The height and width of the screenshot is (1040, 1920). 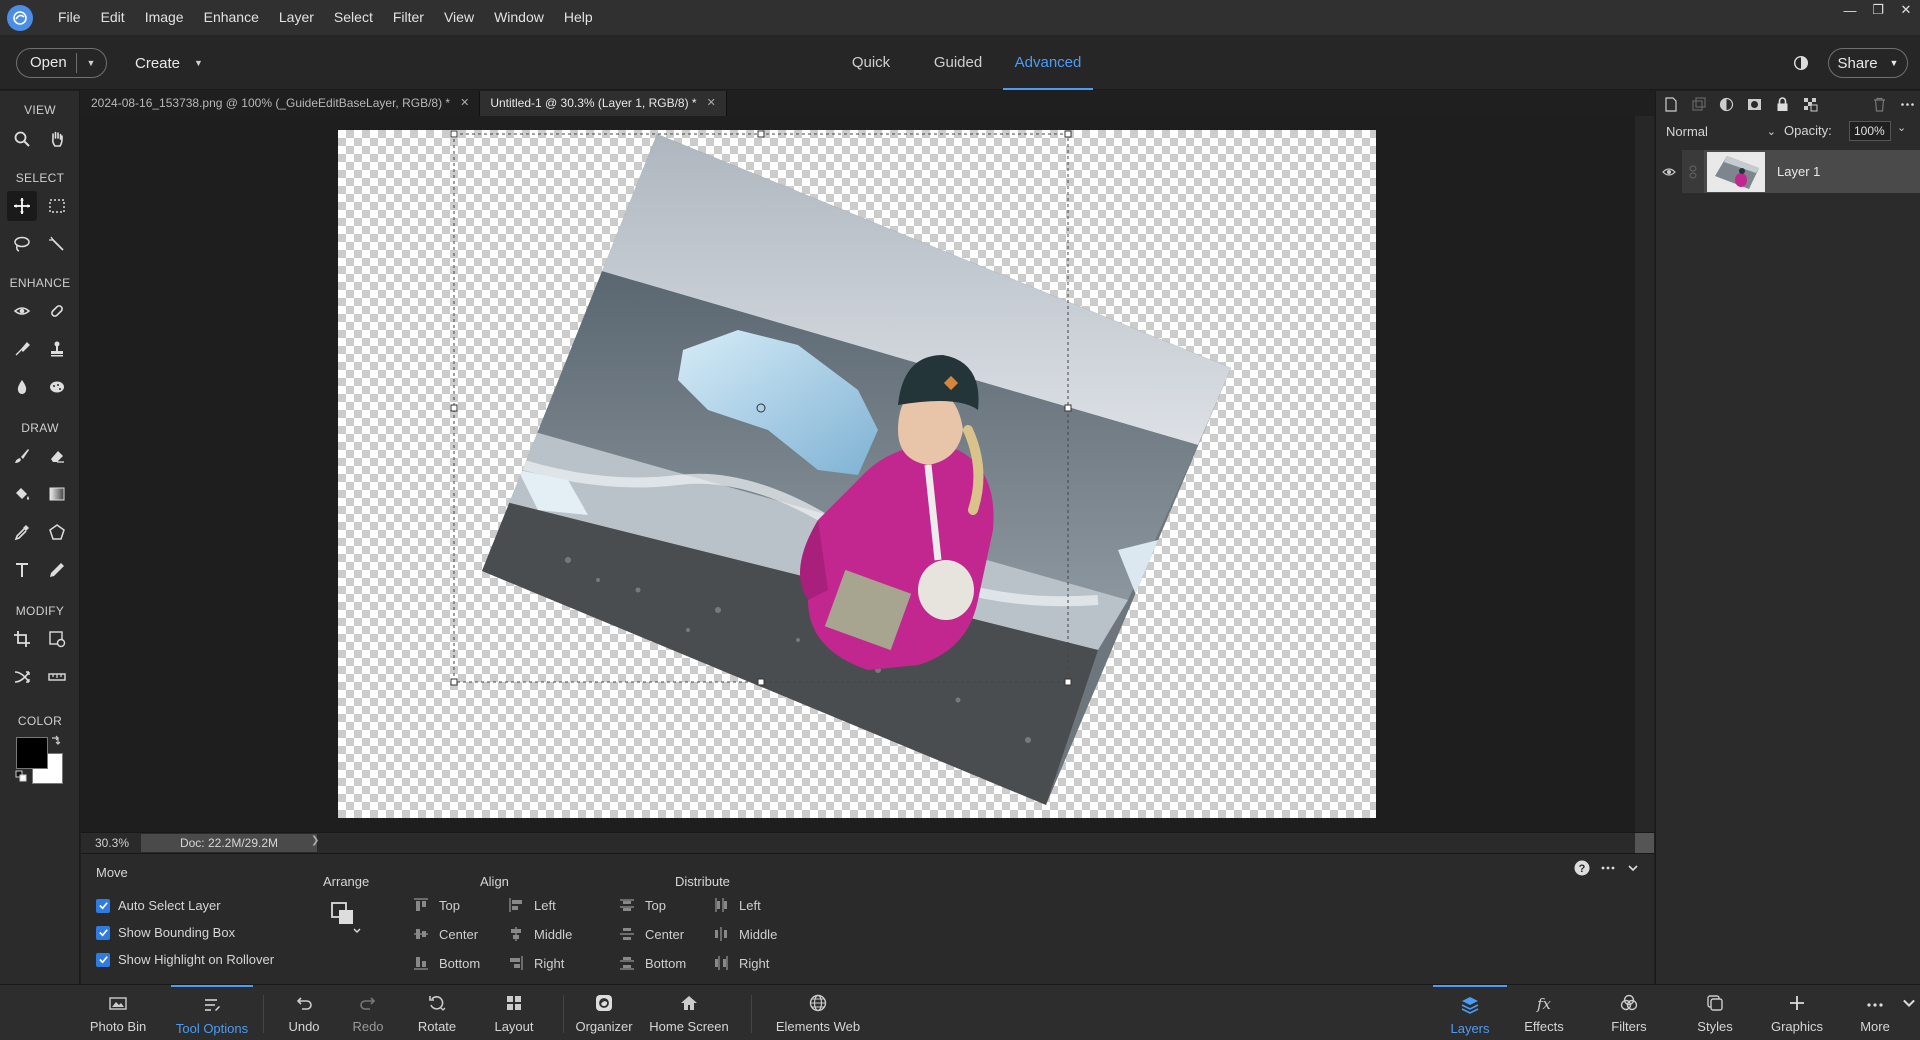 What do you see at coordinates (69, 17) in the screenshot?
I see `menu-file: File` at bounding box center [69, 17].